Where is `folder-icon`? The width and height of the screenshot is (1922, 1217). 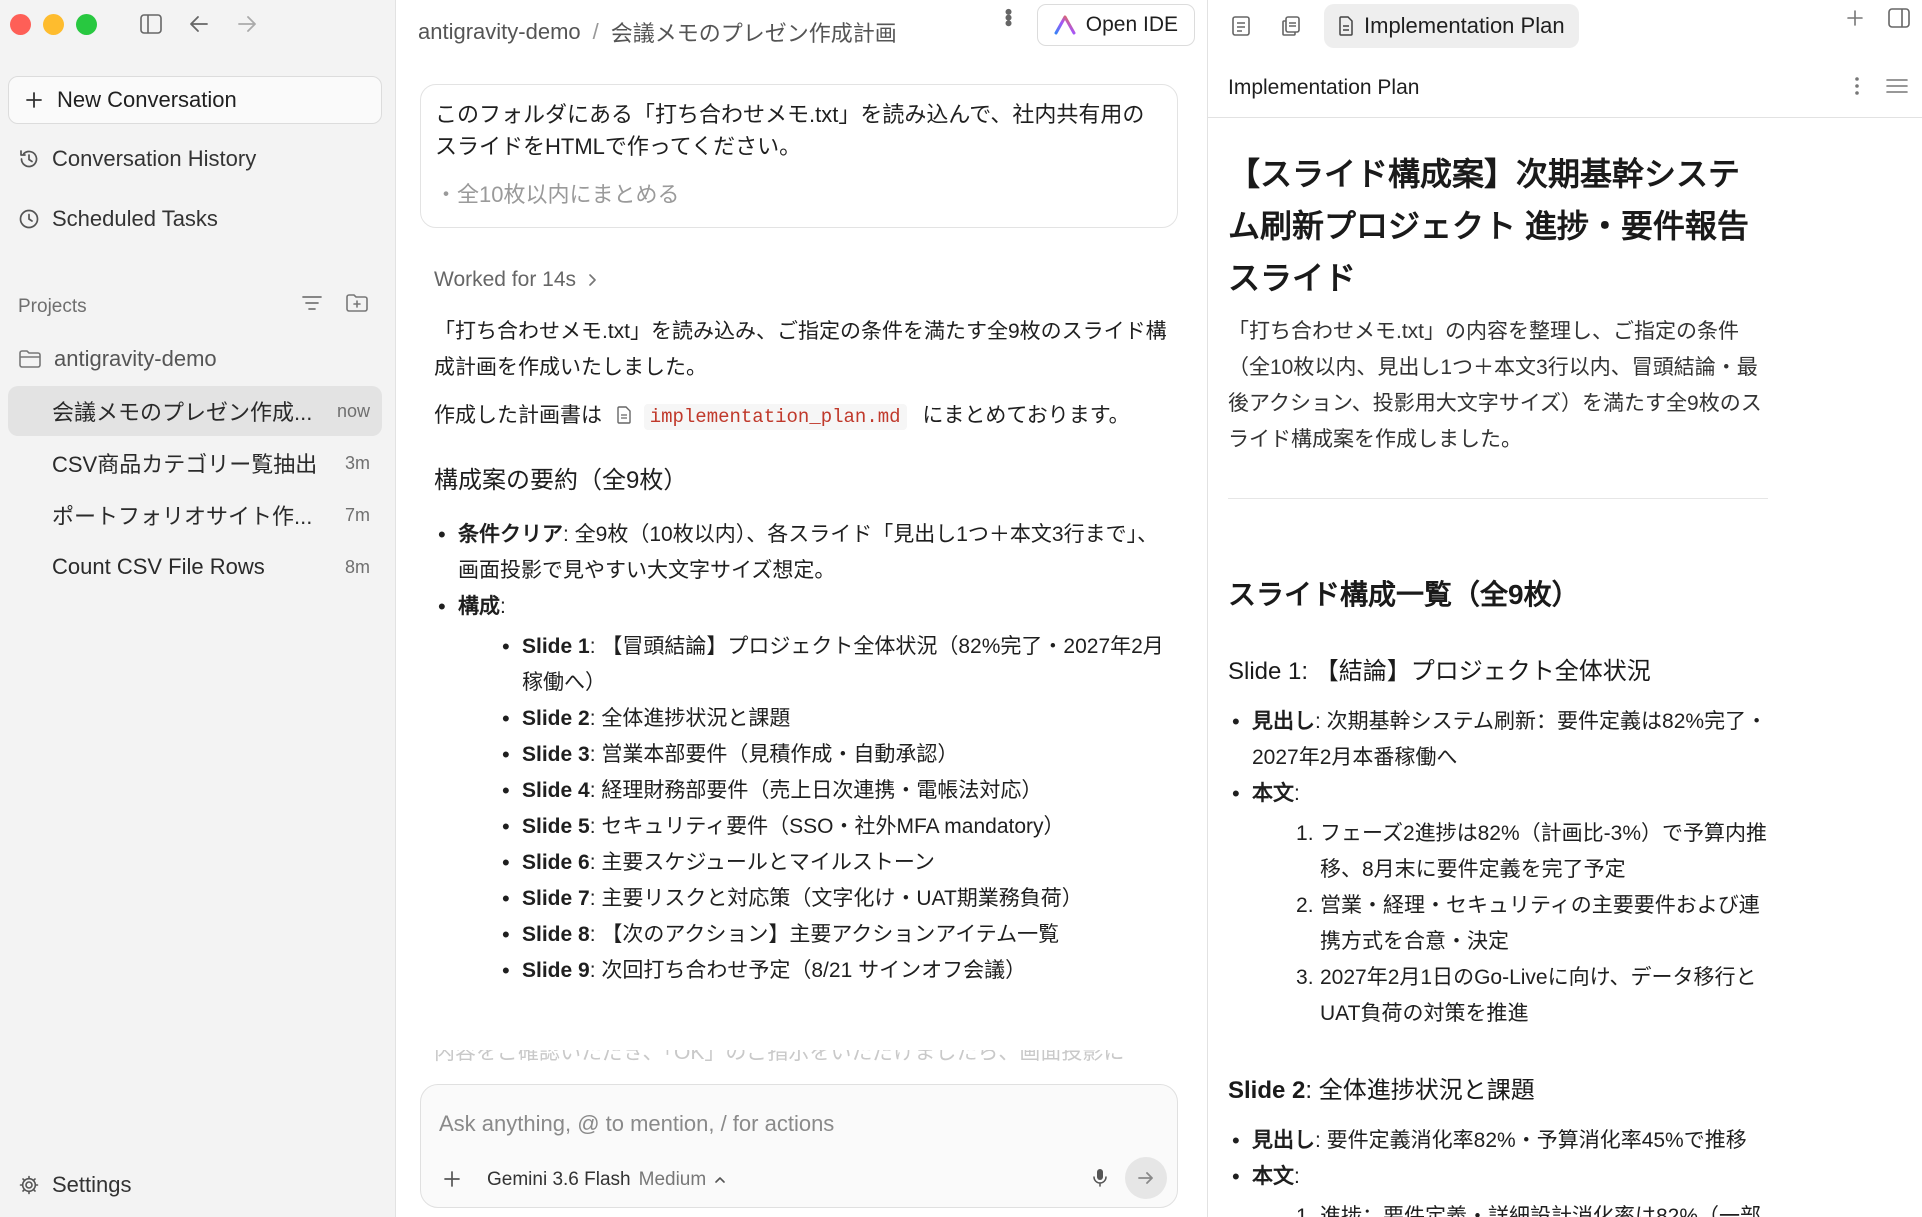 folder-icon is located at coordinates (30, 359).